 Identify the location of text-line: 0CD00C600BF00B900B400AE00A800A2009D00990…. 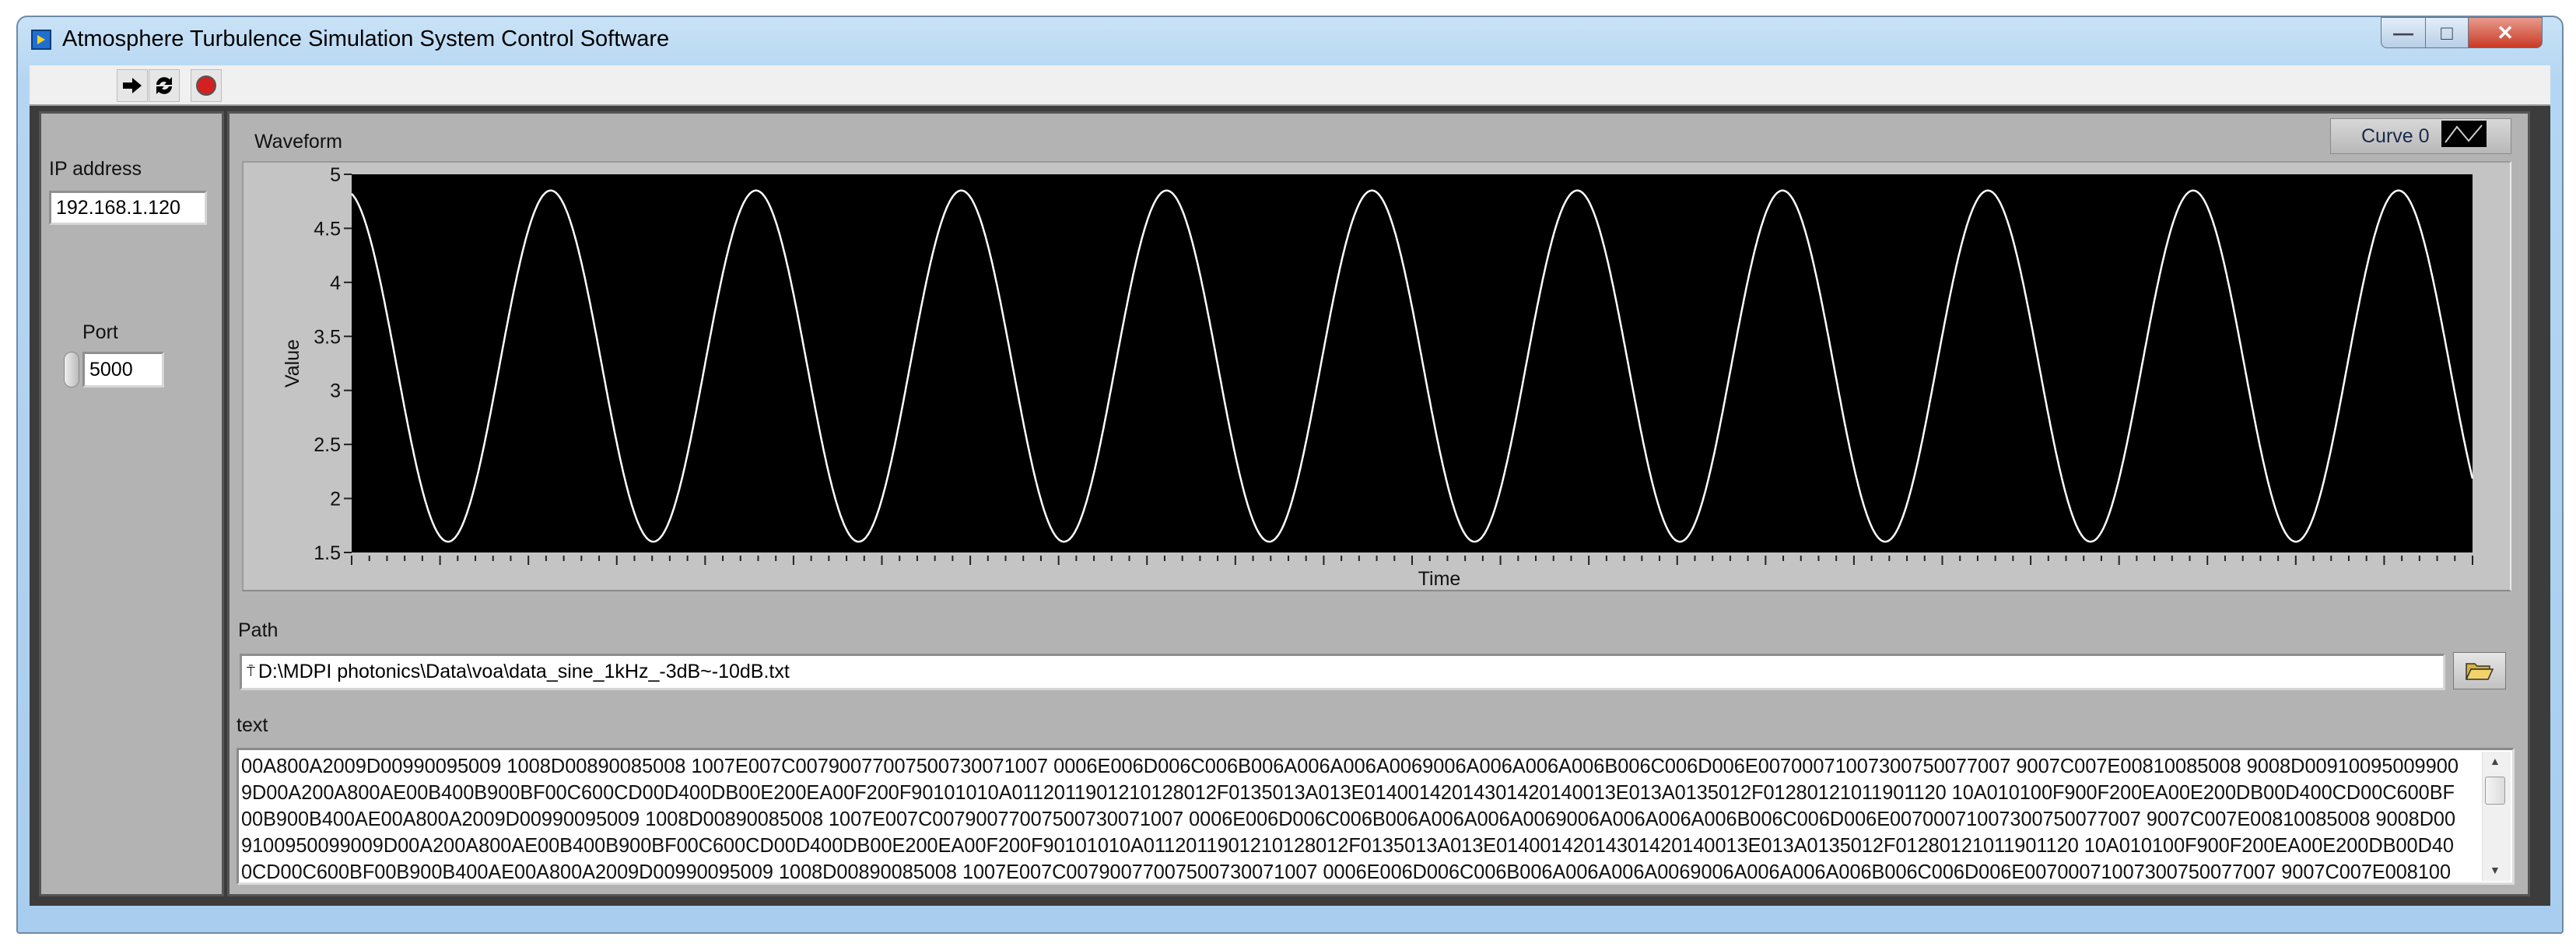
(1346, 871).